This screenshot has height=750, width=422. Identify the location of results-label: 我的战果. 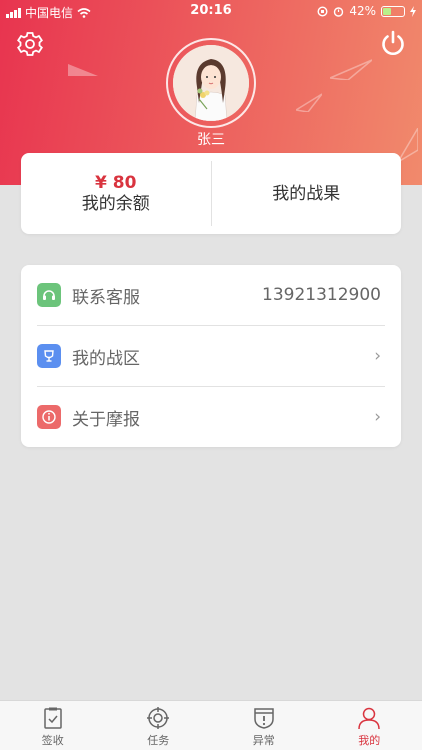
(306, 193).